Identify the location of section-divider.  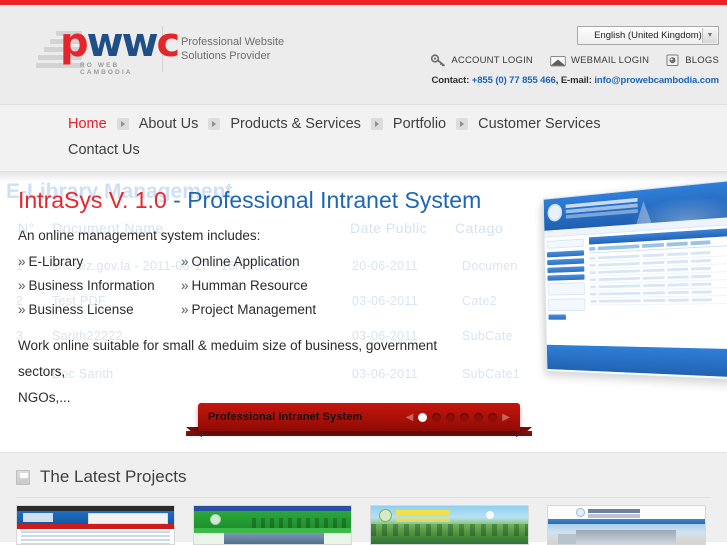
(363, 497).